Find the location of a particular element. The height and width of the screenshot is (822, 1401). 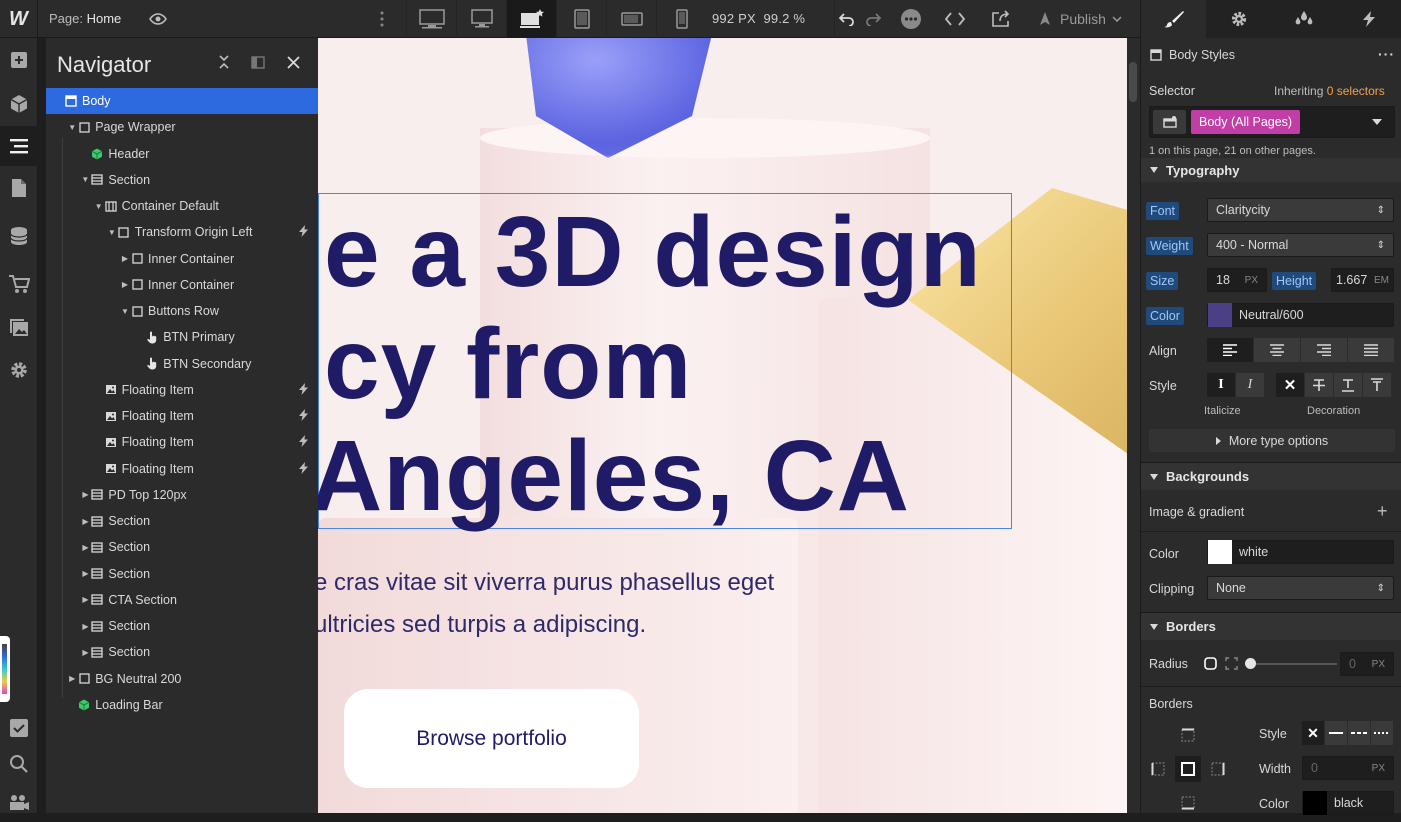

redo-icon is located at coordinates (873, 19).